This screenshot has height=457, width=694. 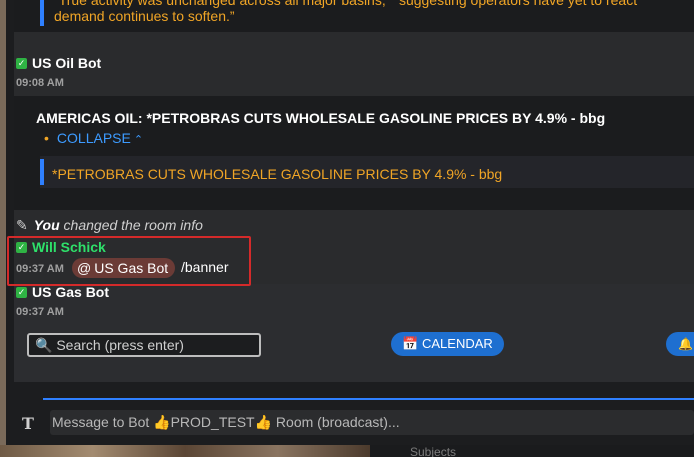 What do you see at coordinates (133, 225) in the screenshot?
I see `room-info-action: changed the room info` at bounding box center [133, 225].